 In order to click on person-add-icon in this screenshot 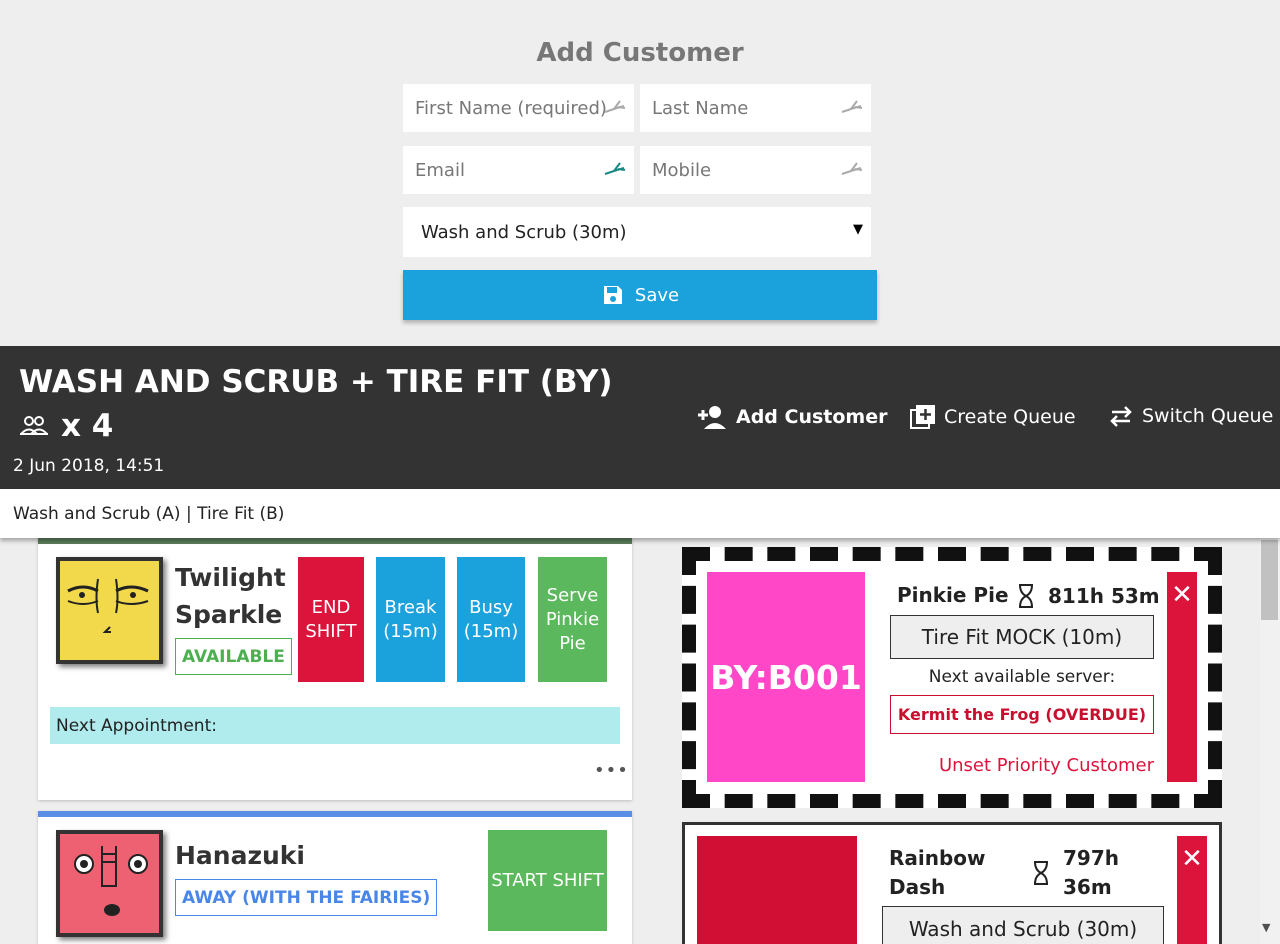, I will do `click(712, 417)`.